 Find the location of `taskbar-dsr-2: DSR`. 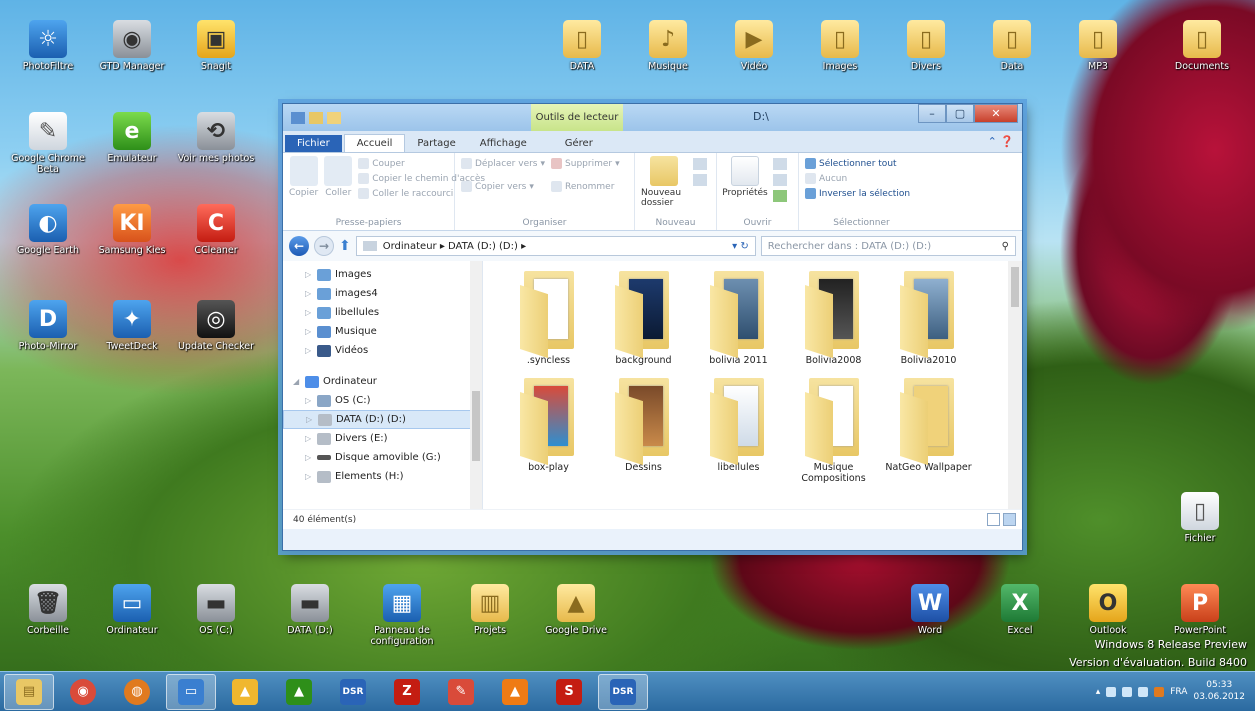

taskbar-dsr-2: DSR is located at coordinates (623, 691).